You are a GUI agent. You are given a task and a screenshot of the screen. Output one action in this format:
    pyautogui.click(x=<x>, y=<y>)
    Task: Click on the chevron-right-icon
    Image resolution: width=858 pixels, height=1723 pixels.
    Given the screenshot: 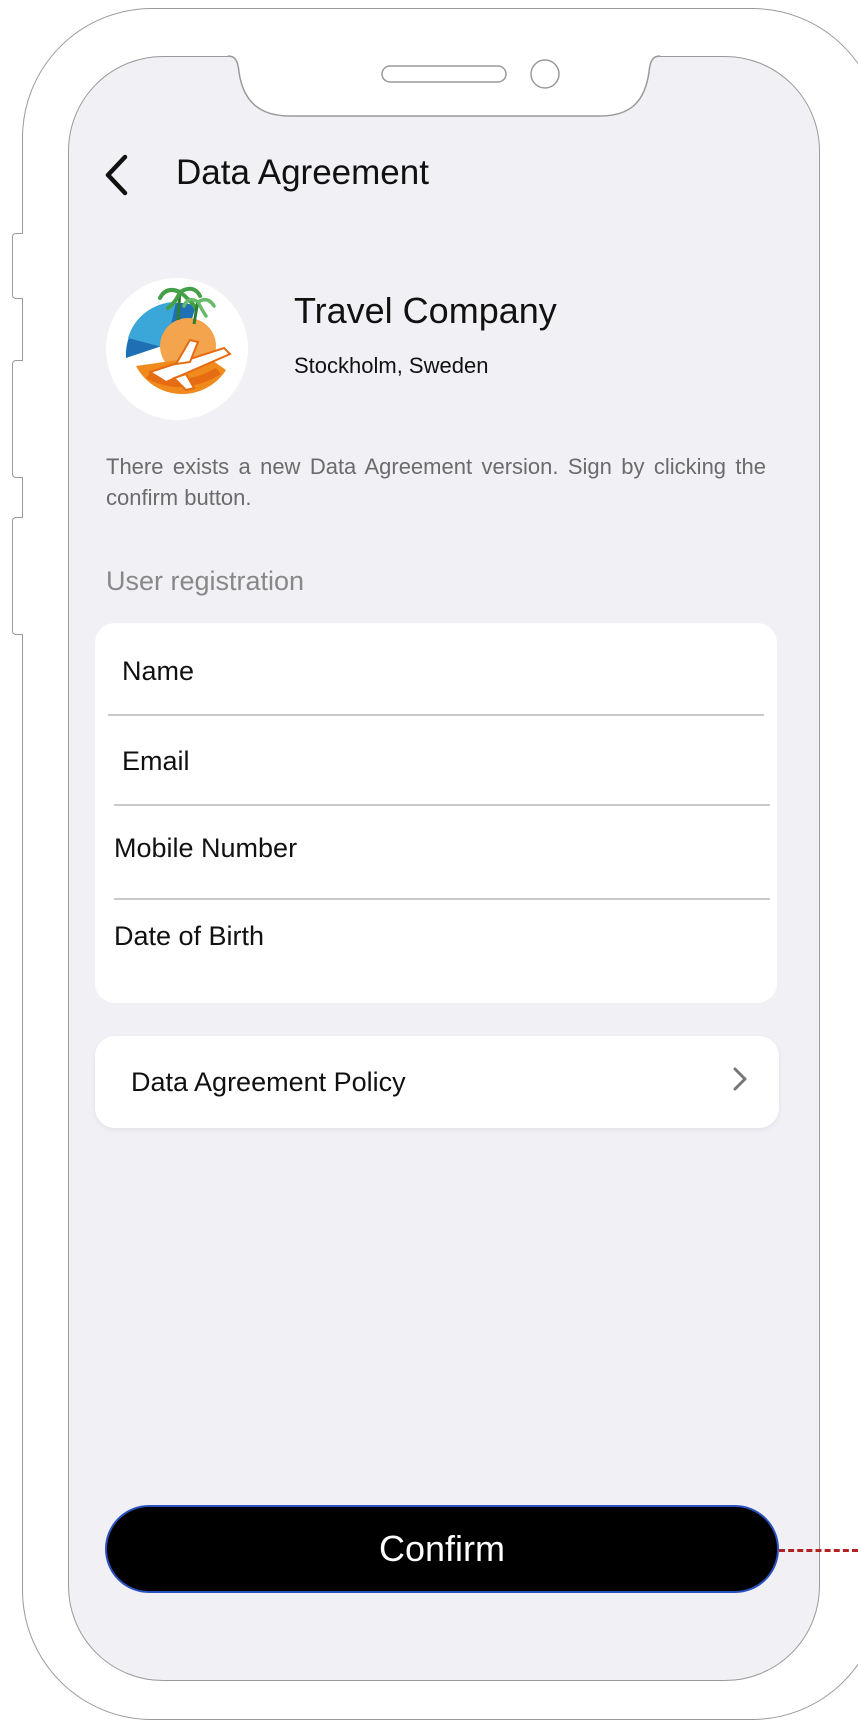 What is the action you would take?
    pyautogui.click(x=740, y=1079)
    